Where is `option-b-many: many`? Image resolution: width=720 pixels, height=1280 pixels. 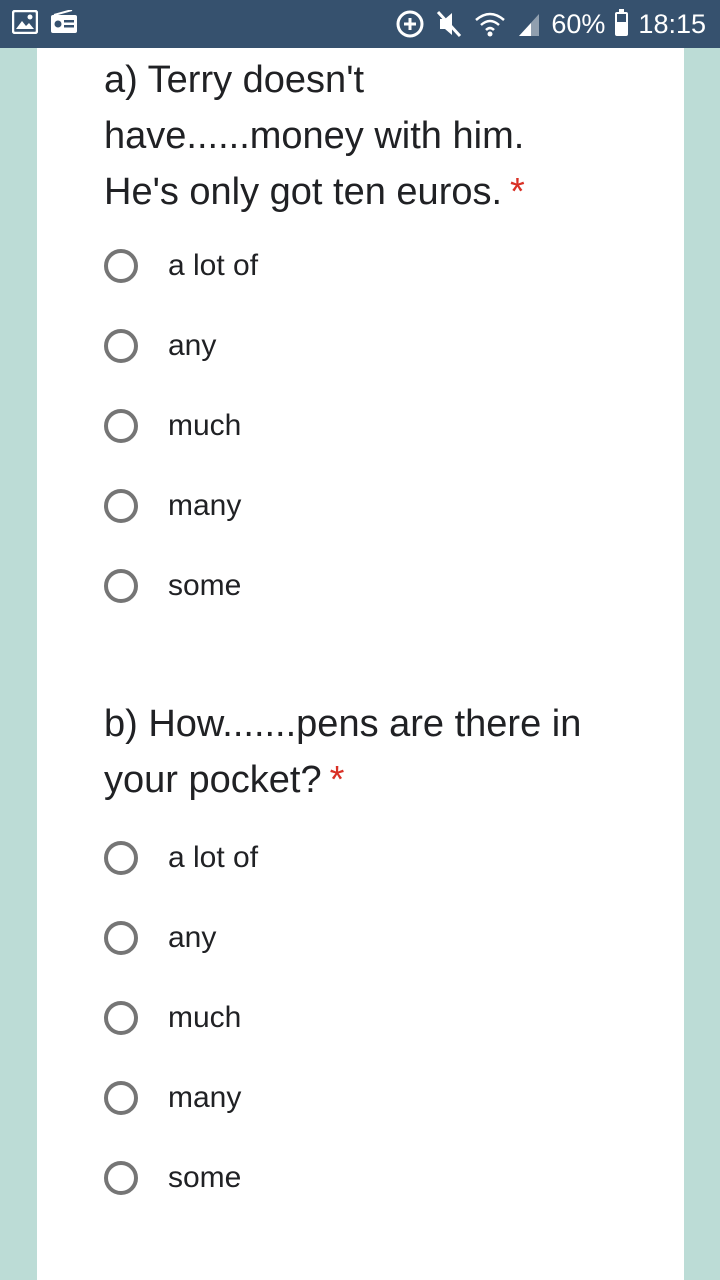 option-b-many: many is located at coordinates (172, 1098).